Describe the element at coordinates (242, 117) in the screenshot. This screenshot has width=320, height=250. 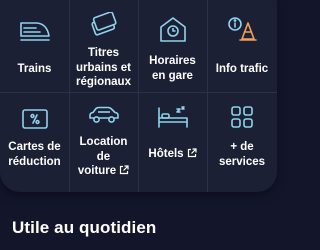
I see `grid-icon` at that location.